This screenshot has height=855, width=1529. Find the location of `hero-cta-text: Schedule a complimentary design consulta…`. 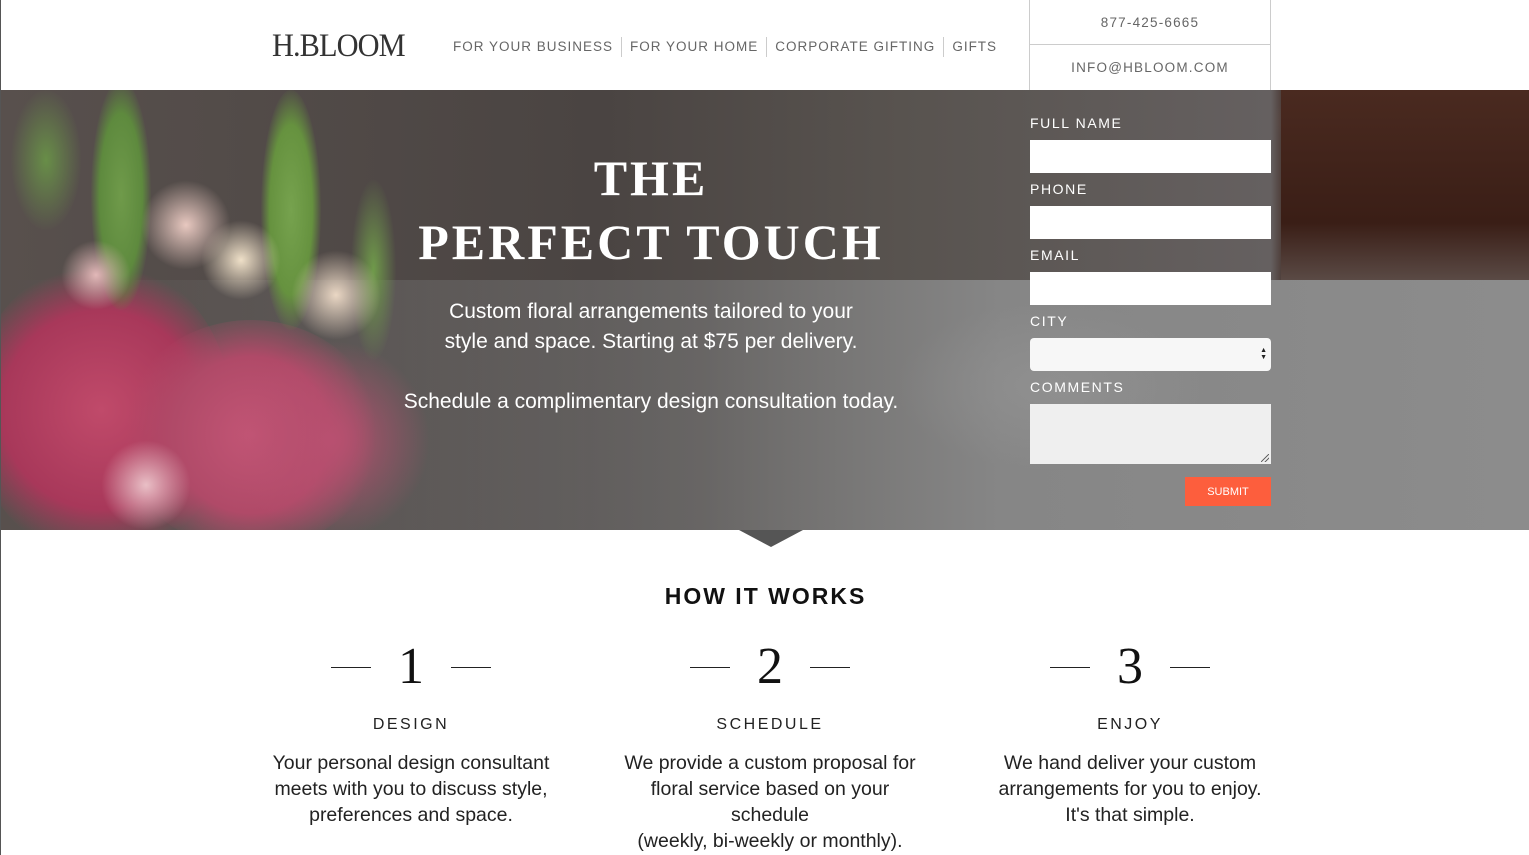

hero-cta-text: Schedule a complimentary design consulta… is located at coordinates (651, 401).